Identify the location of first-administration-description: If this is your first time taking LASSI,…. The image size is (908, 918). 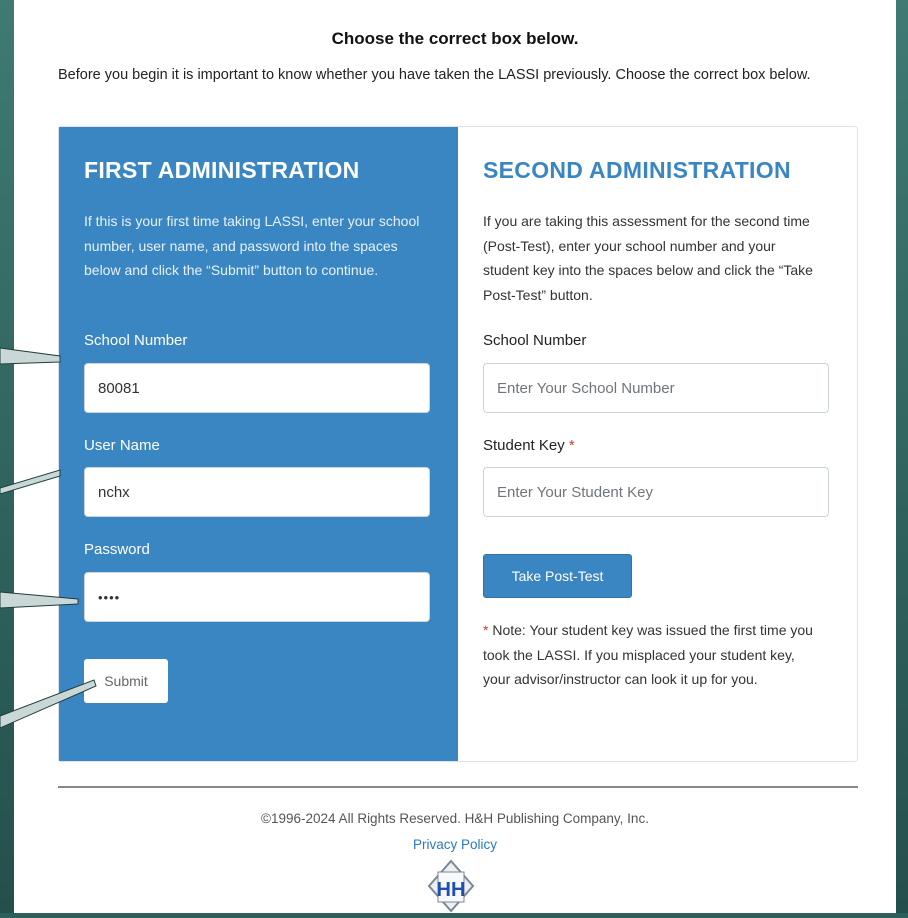
(252, 245).